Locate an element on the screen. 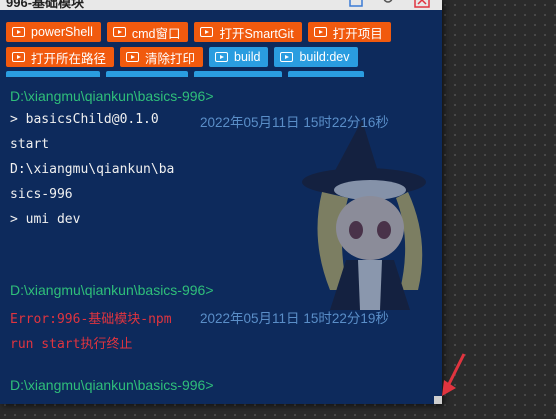 The height and width of the screenshot is (419, 556). quick-button-row-2: 打开所在路径 清除打印 build build:dev is located at coordinates (182, 57).